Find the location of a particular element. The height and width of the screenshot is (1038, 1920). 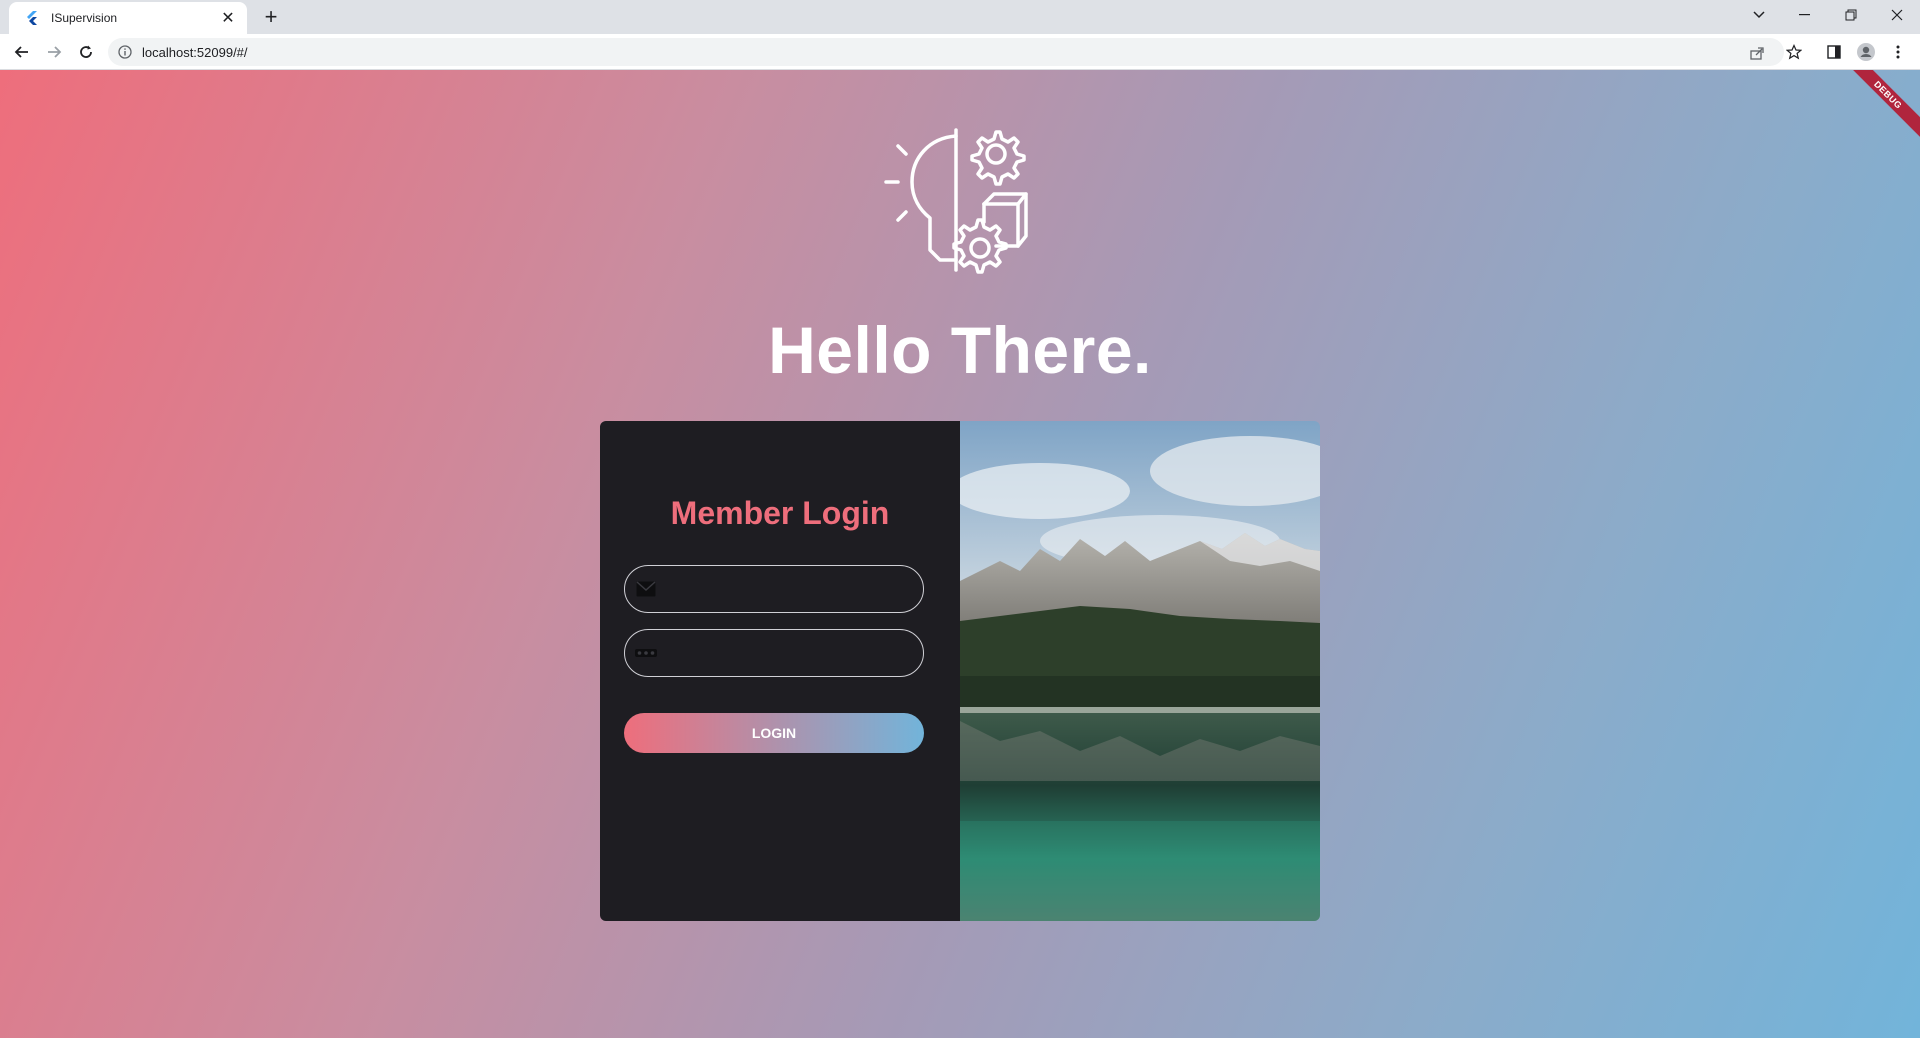

new-tab-button: + is located at coordinates (271, 17).